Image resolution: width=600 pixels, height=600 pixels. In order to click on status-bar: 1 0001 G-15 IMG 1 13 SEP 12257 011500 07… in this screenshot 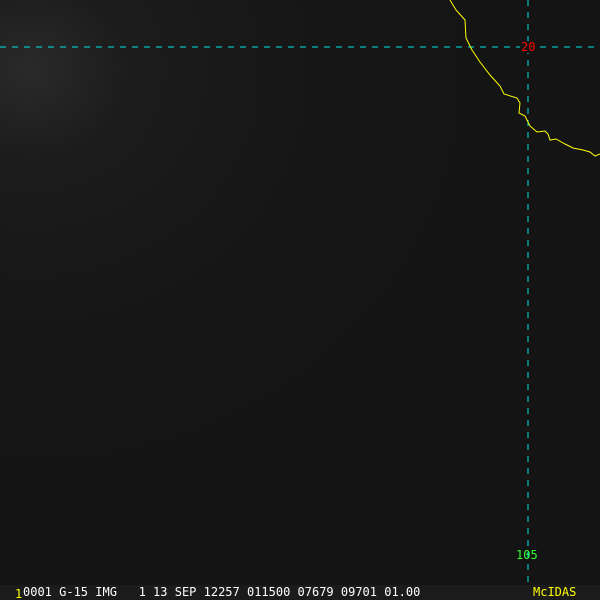, I will do `click(300, 592)`.